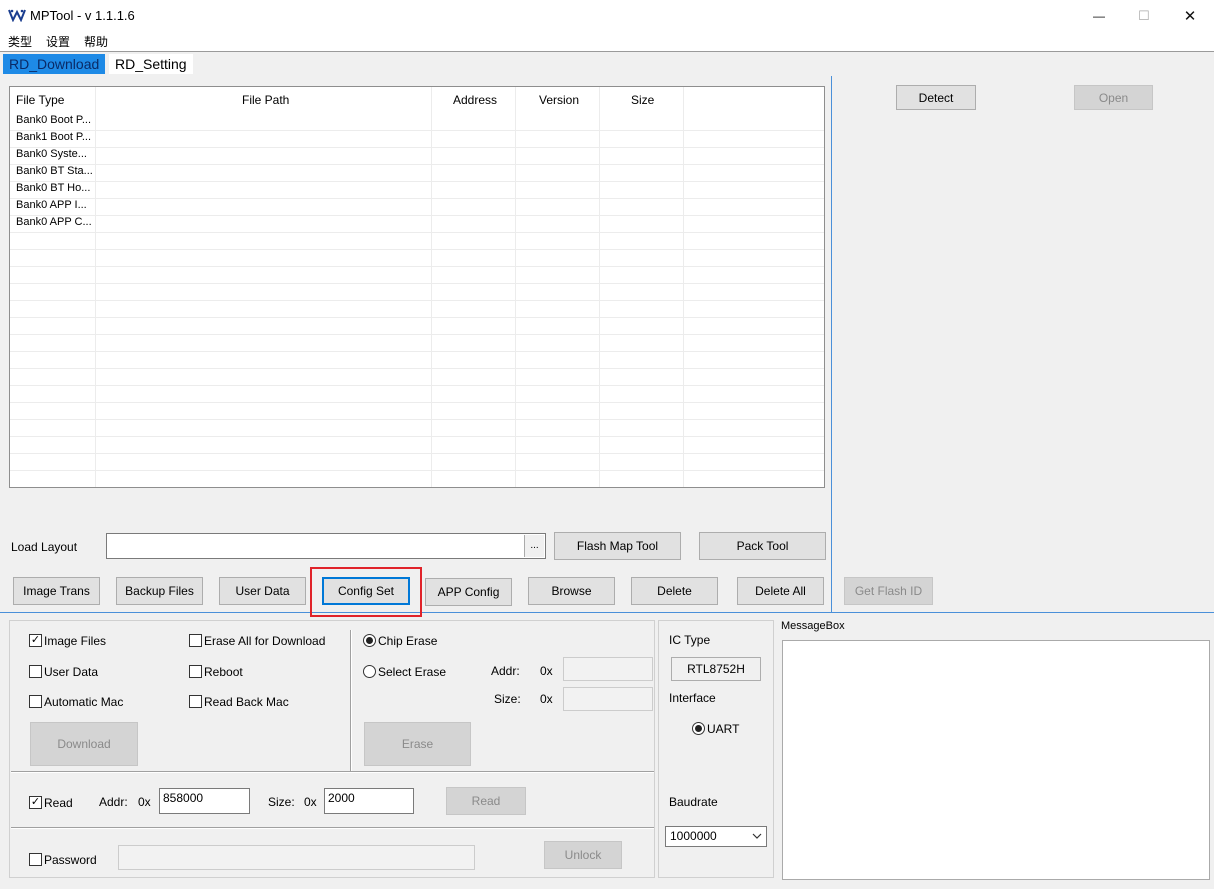 This screenshot has width=1214, height=889. Describe the element at coordinates (608, 699) in the screenshot. I see `erase-size-input` at that location.